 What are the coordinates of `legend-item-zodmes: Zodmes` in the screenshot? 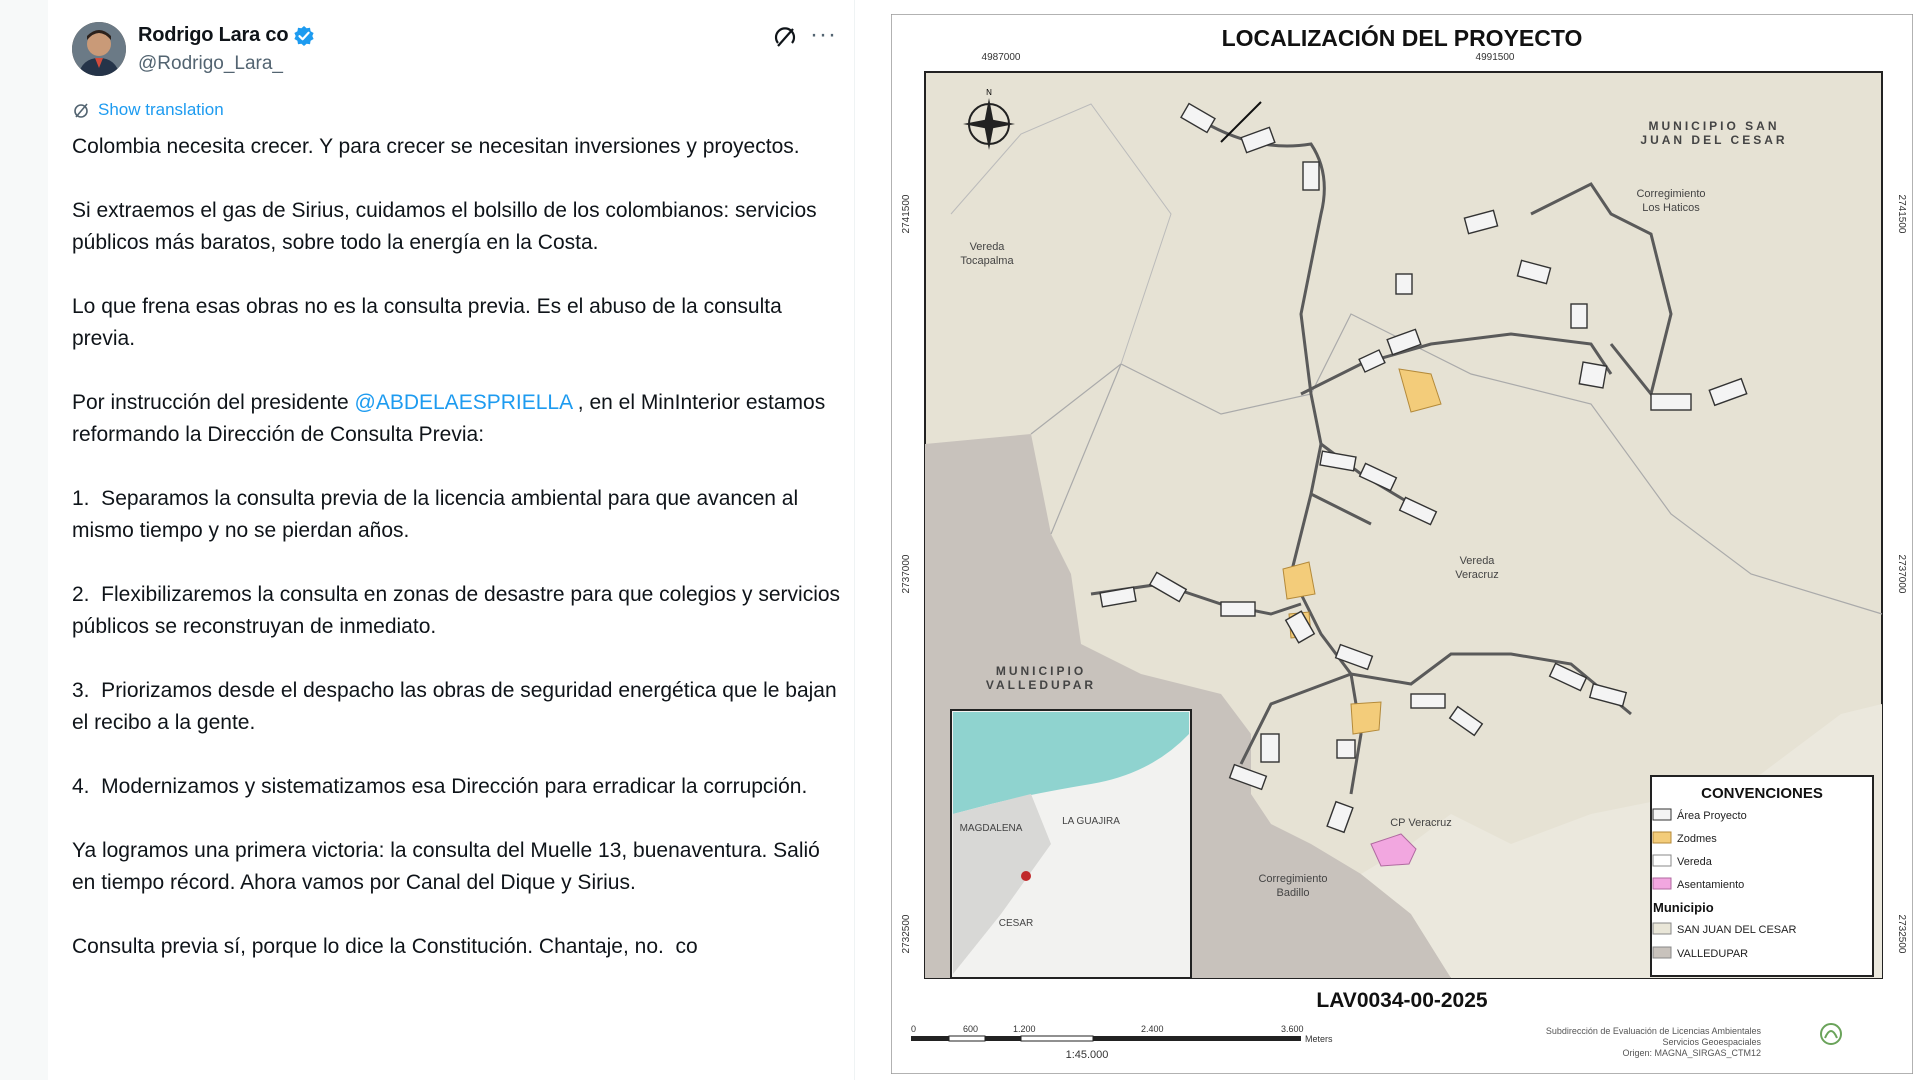 It's located at (1697, 839).